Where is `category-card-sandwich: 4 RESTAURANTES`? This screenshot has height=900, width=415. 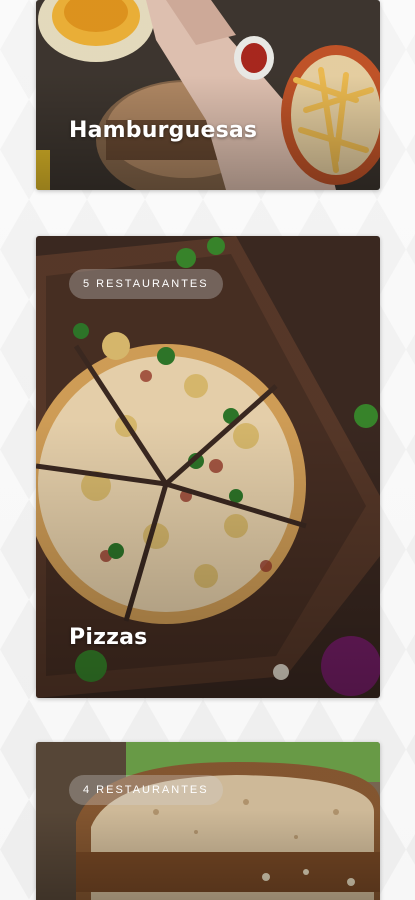 category-card-sandwich: 4 RESTAURANTES is located at coordinates (208, 821).